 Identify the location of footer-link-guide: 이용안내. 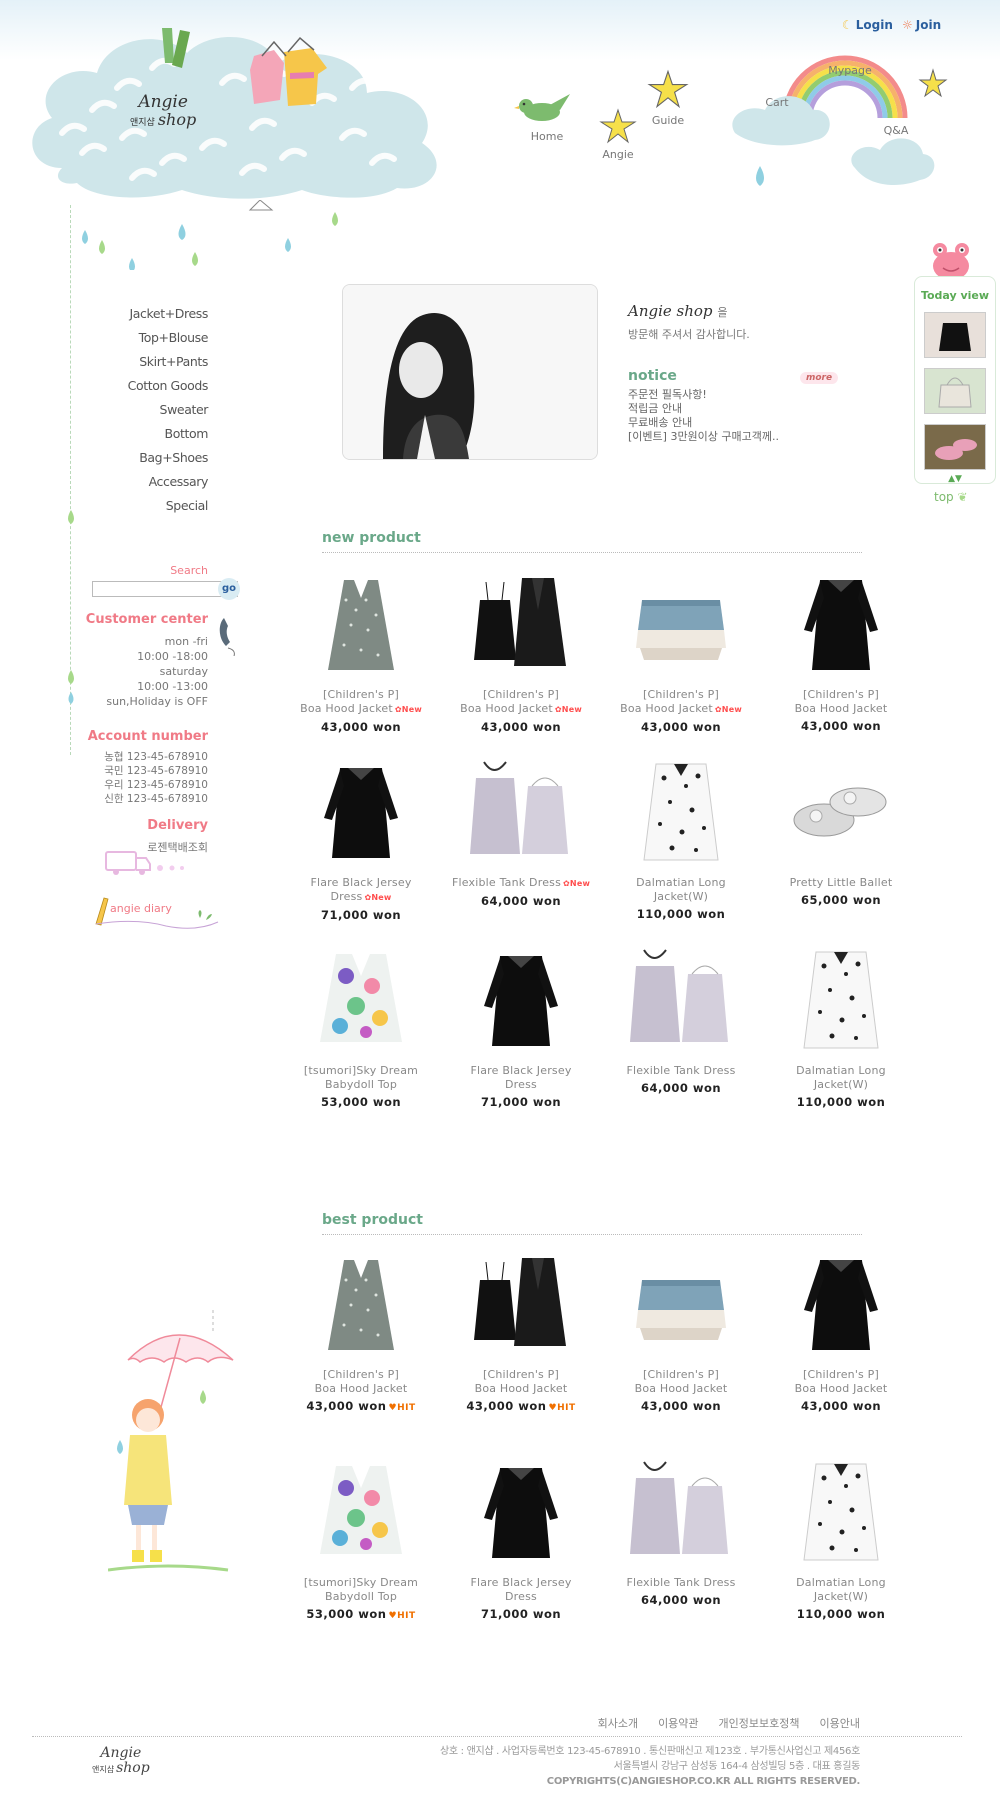
(840, 1723).